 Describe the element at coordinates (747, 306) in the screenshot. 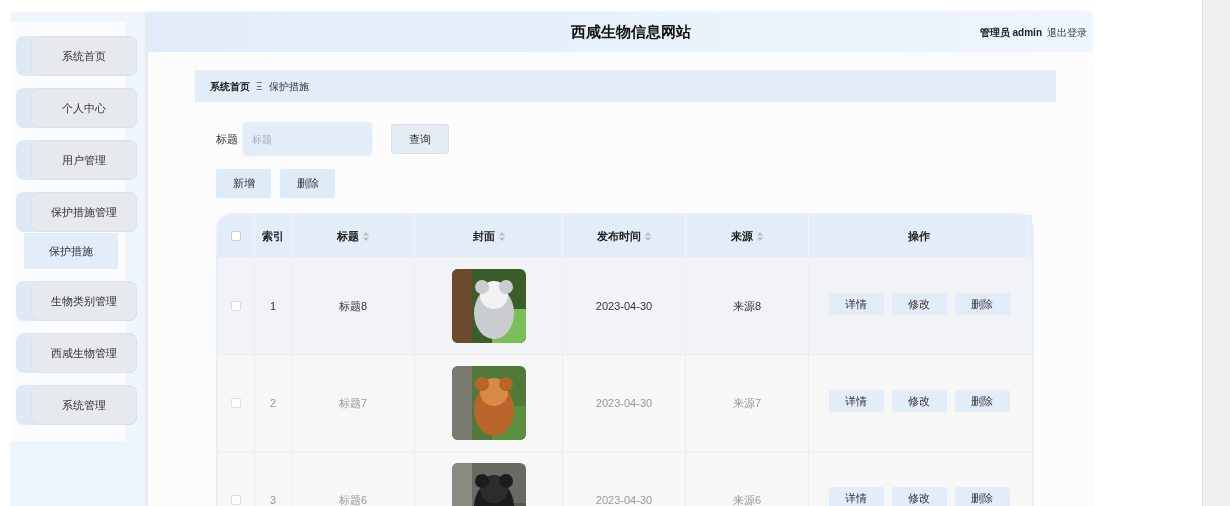

I see `table-cell-text: 来源8` at that location.